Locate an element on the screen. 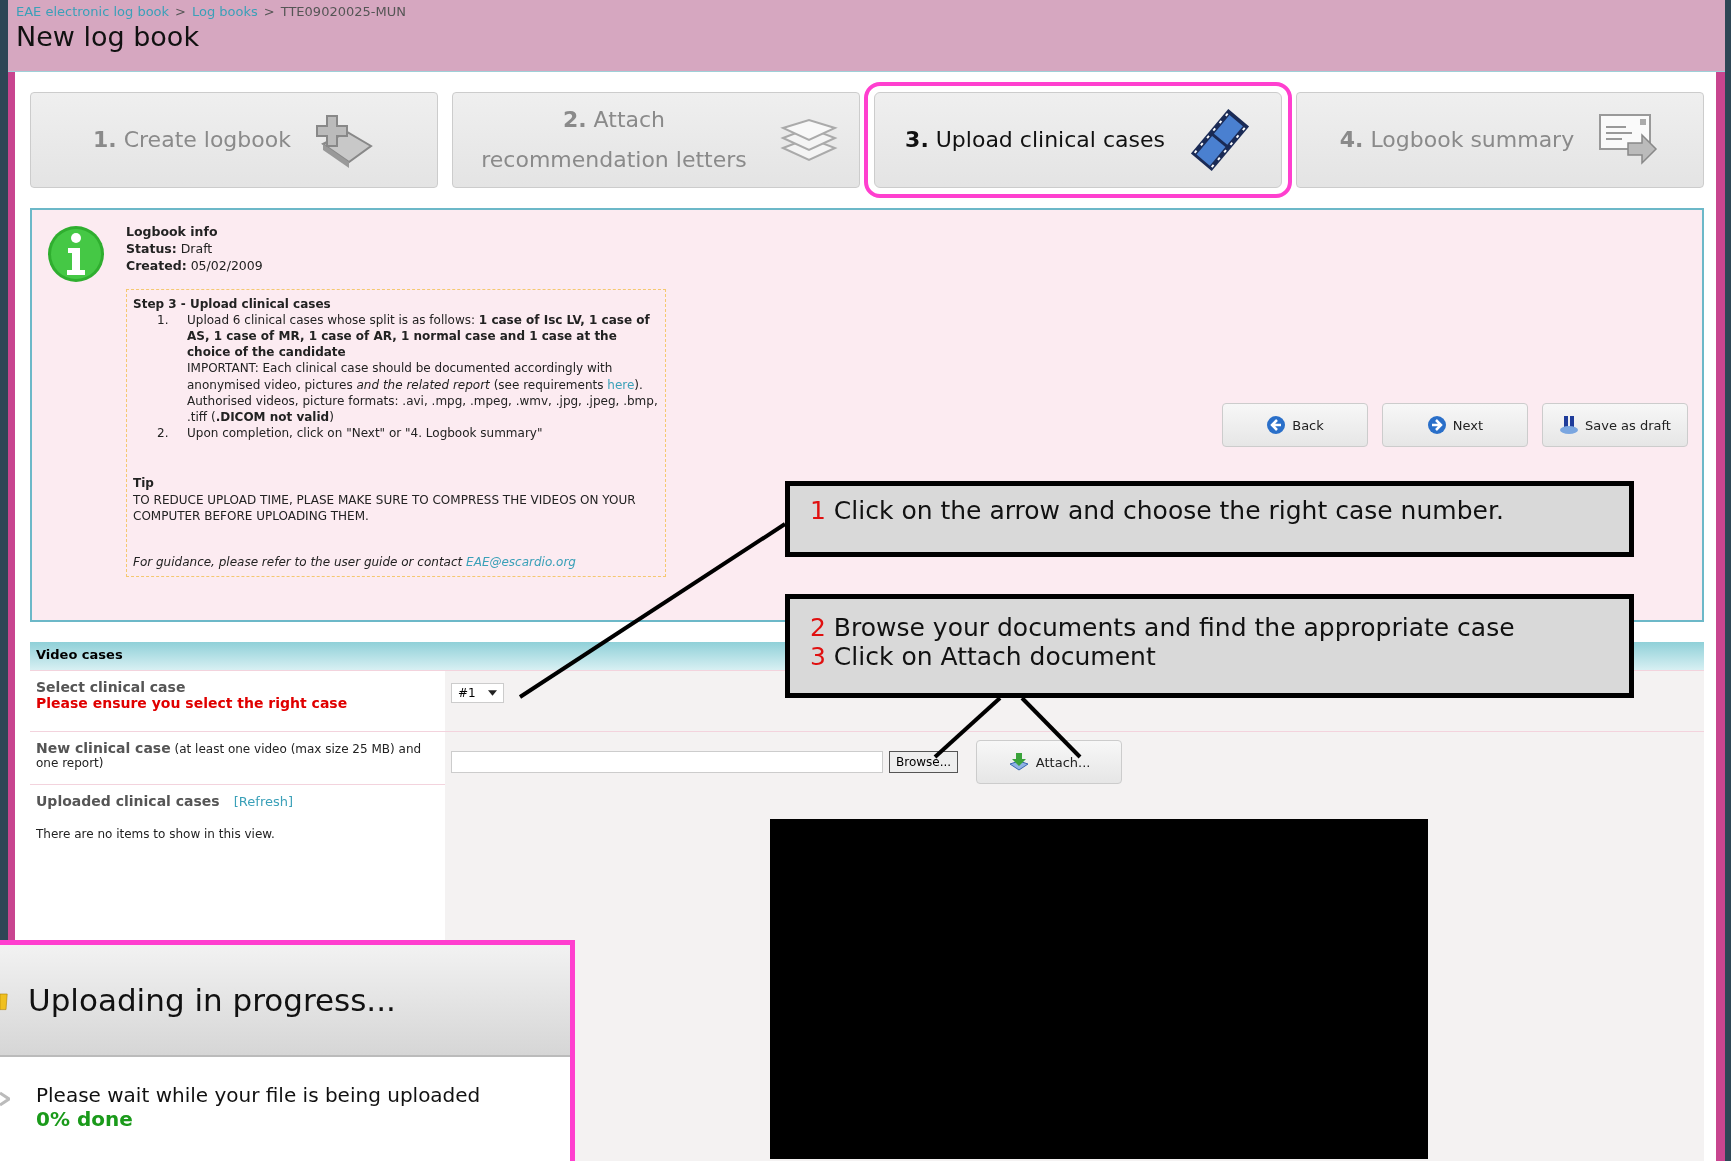 Image resolution: width=1731 pixels, height=1161 pixels. status-value: Draft is located at coordinates (196, 248).